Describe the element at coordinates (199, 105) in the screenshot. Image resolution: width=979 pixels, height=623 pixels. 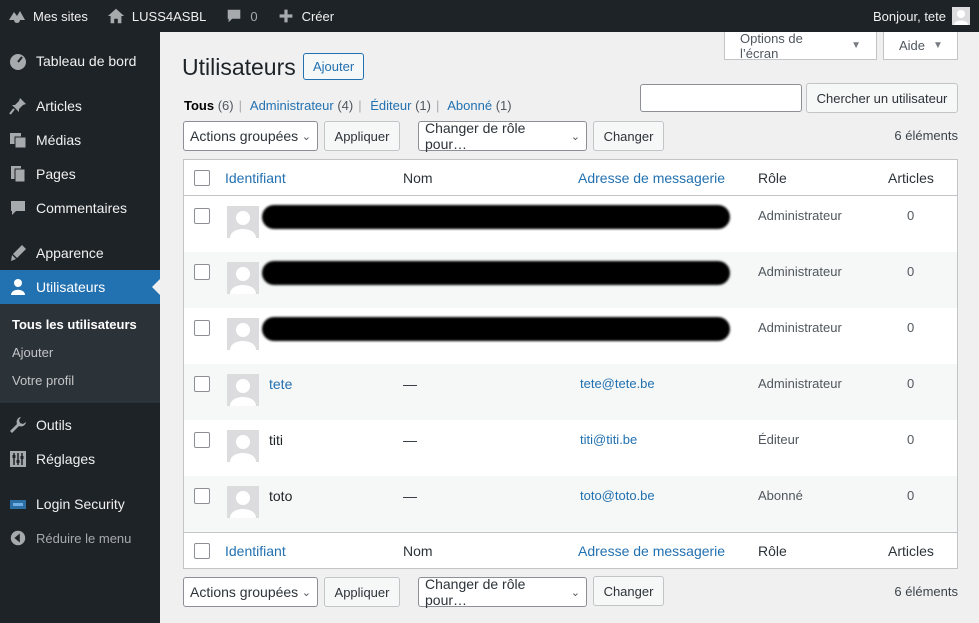
I see `filter-all: Tous` at that location.